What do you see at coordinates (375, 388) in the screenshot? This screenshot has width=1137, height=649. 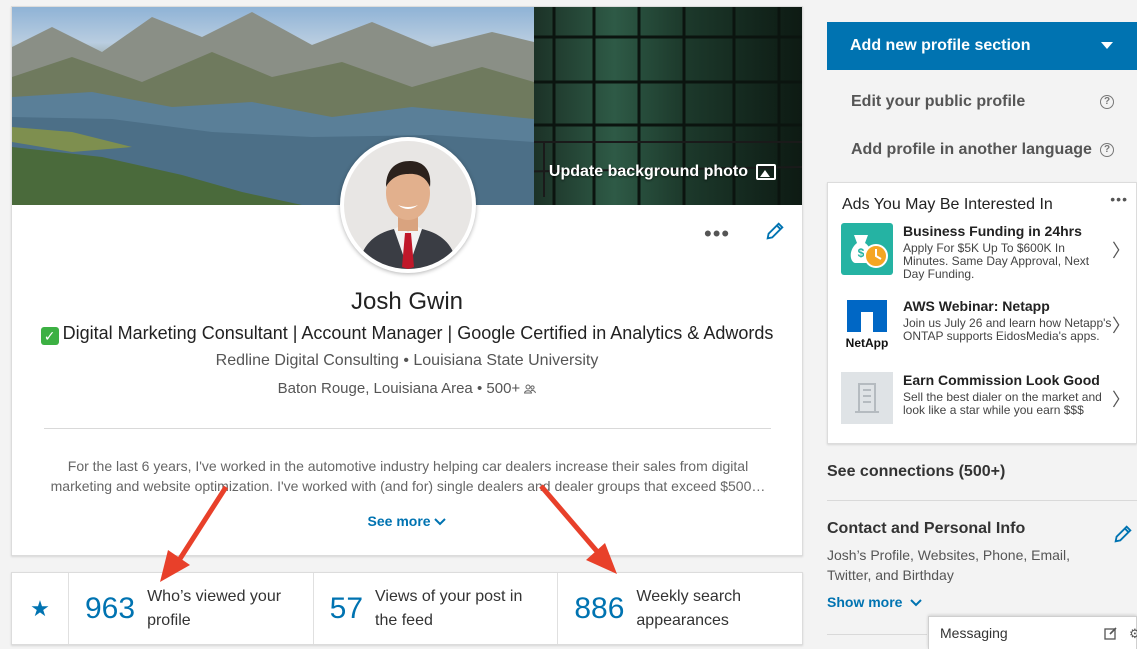 I see `location-text: Baton Rouge, Louisiana Area` at bounding box center [375, 388].